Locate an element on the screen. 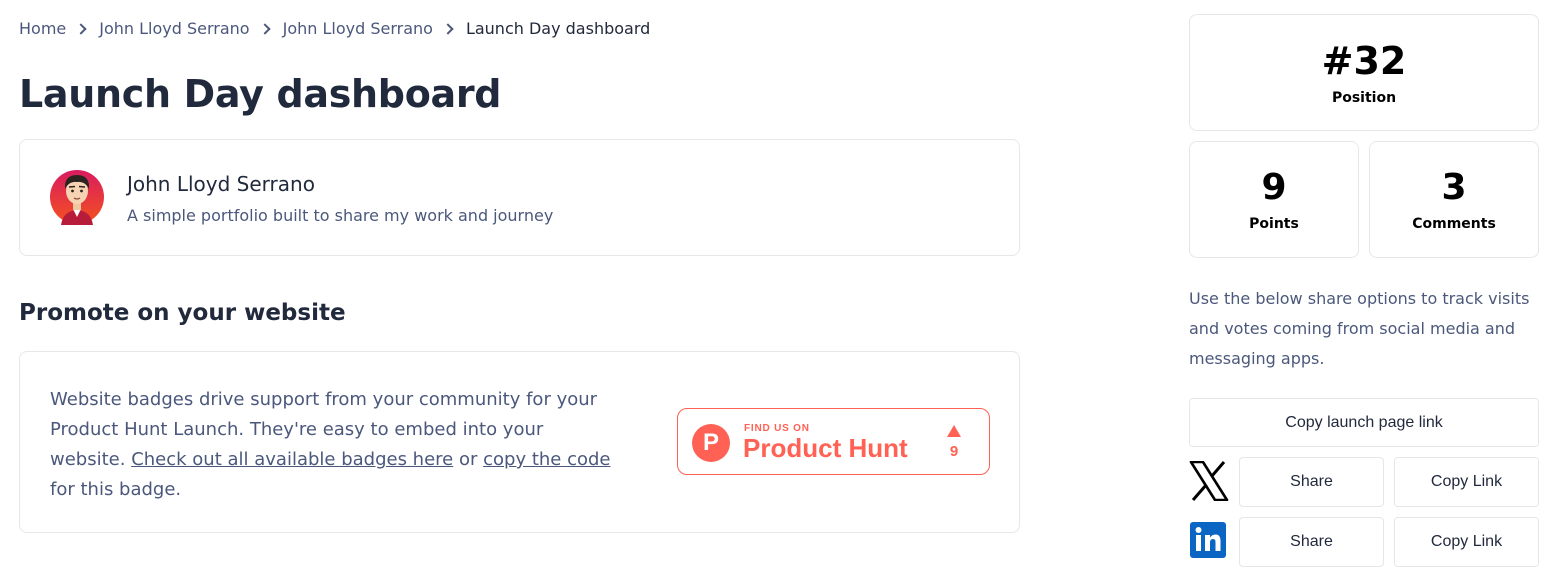 The image size is (1554, 573). badge-product-hunt-text: Product Hunt is located at coordinates (825, 448).